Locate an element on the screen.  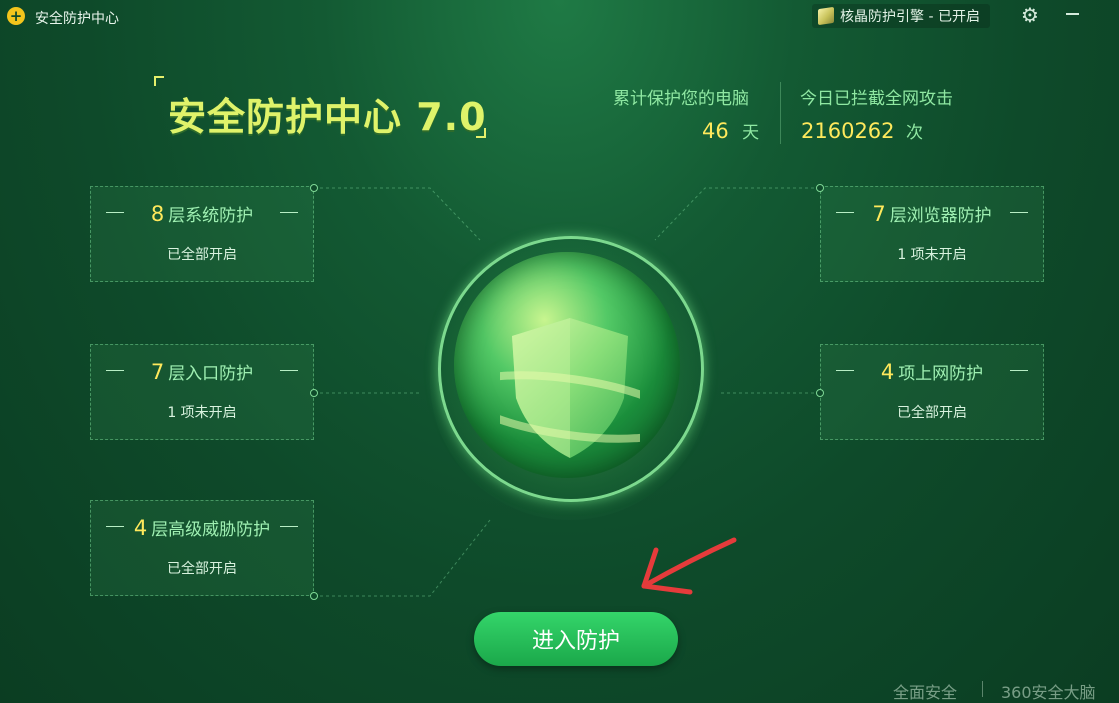
panel-title: 7 层入口防护 is located at coordinates (202, 371).